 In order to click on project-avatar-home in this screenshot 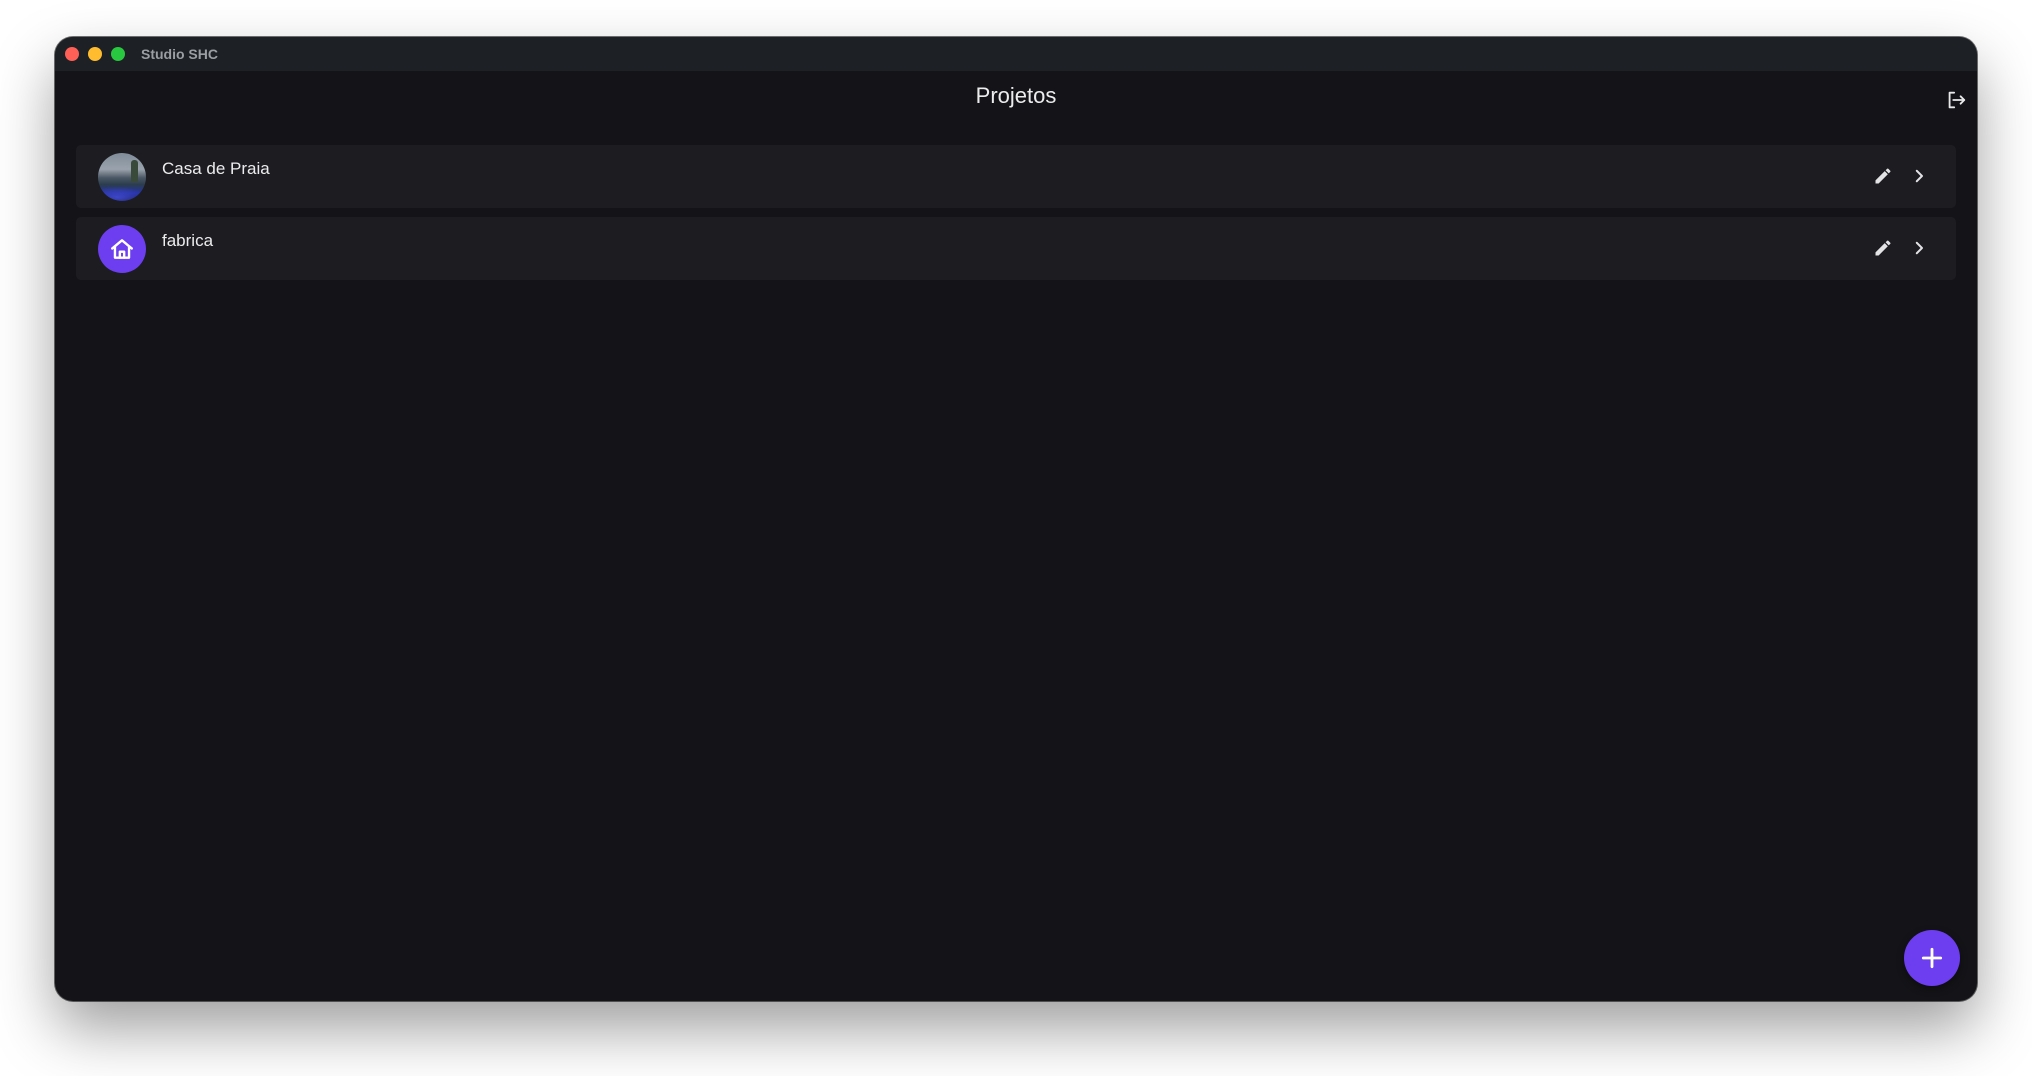, I will do `click(122, 249)`.